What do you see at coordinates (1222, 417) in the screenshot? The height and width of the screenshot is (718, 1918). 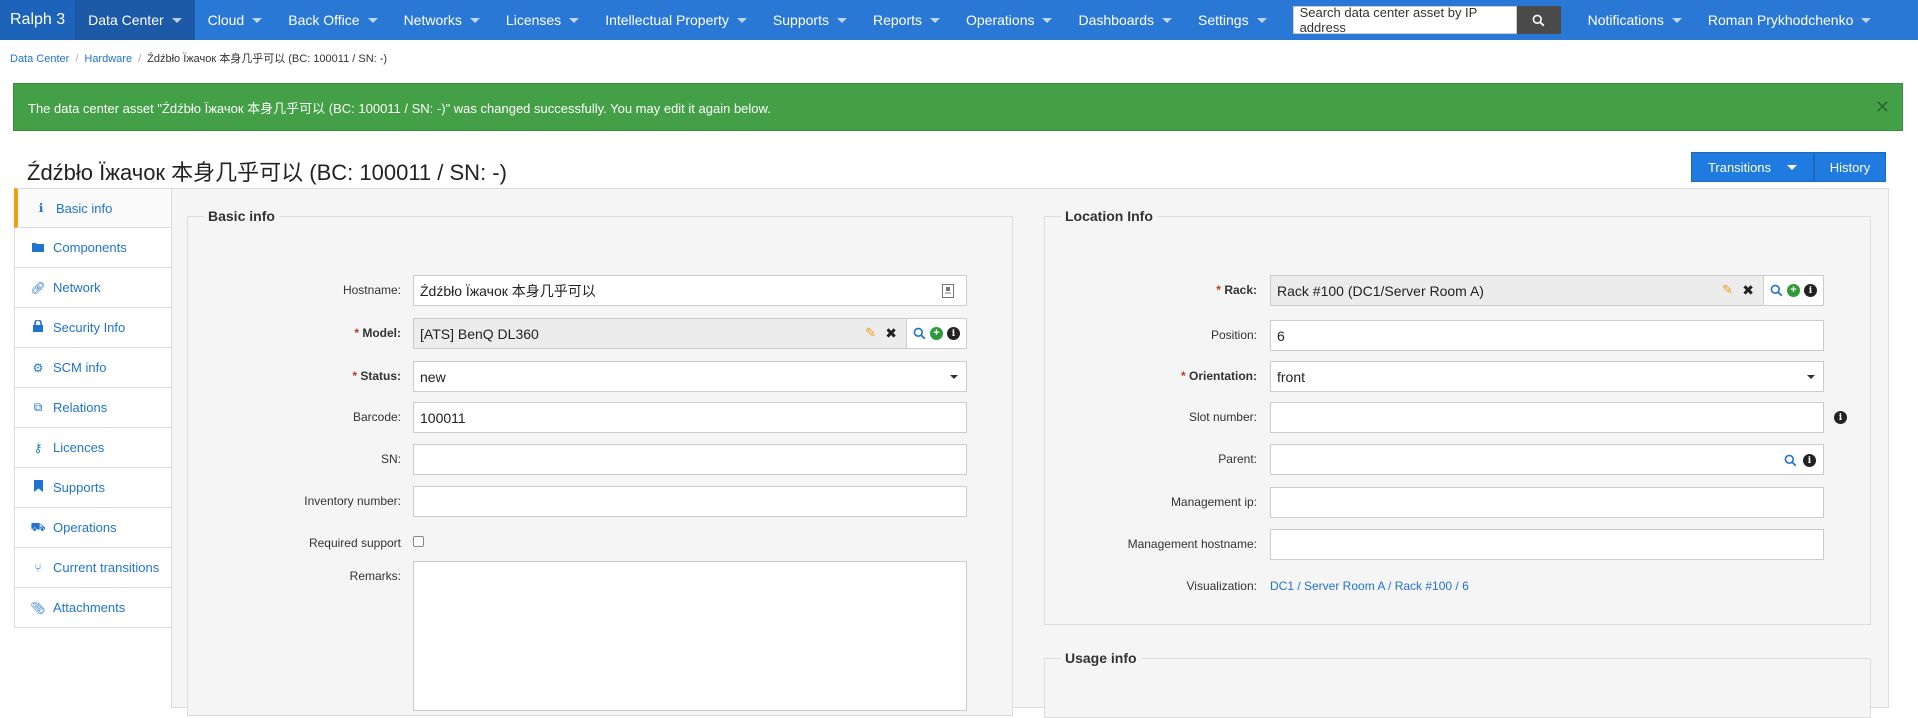 I see `slot-number-label: Slot number:` at bounding box center [1222, 417].